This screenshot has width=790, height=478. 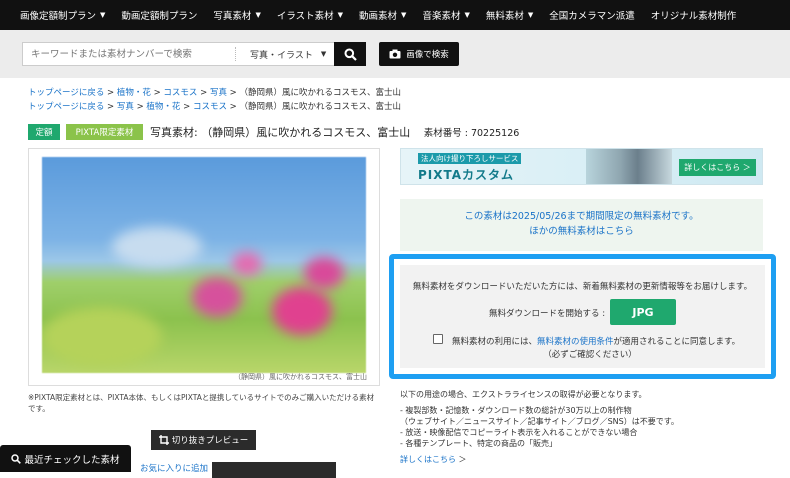 I want to click on nav-item-label: イラスト素材, so click(x=305, y=16).